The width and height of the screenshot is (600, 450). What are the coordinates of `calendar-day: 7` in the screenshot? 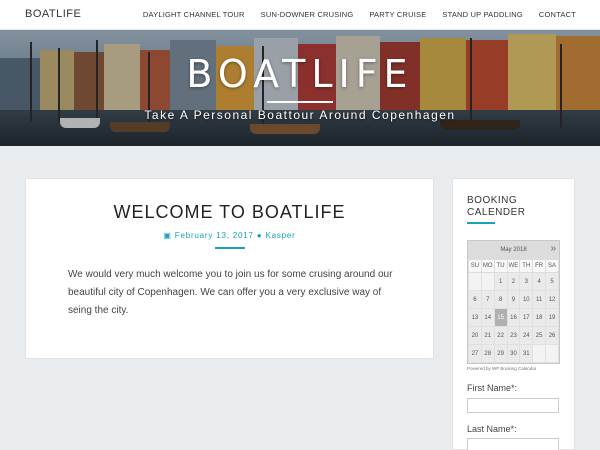 It's located at (487, 299).